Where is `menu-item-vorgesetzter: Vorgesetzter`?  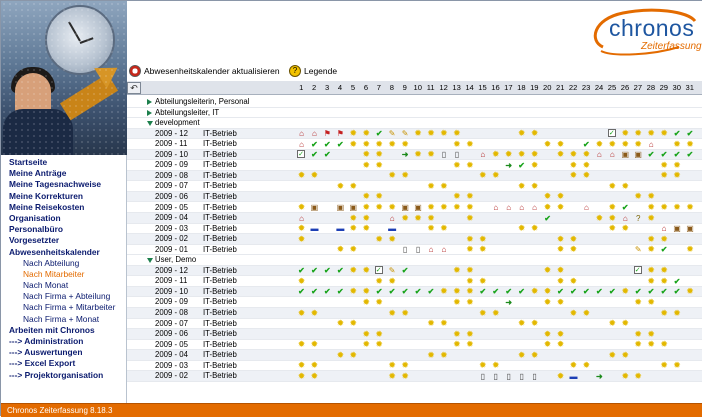 menu-item-vorgesetzter: Vorgesetzter is located at coordinates (63, 240).